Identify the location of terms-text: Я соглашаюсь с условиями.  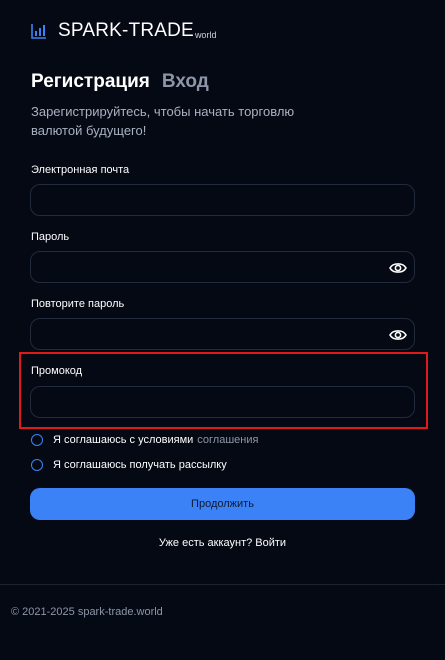
(123, 440).